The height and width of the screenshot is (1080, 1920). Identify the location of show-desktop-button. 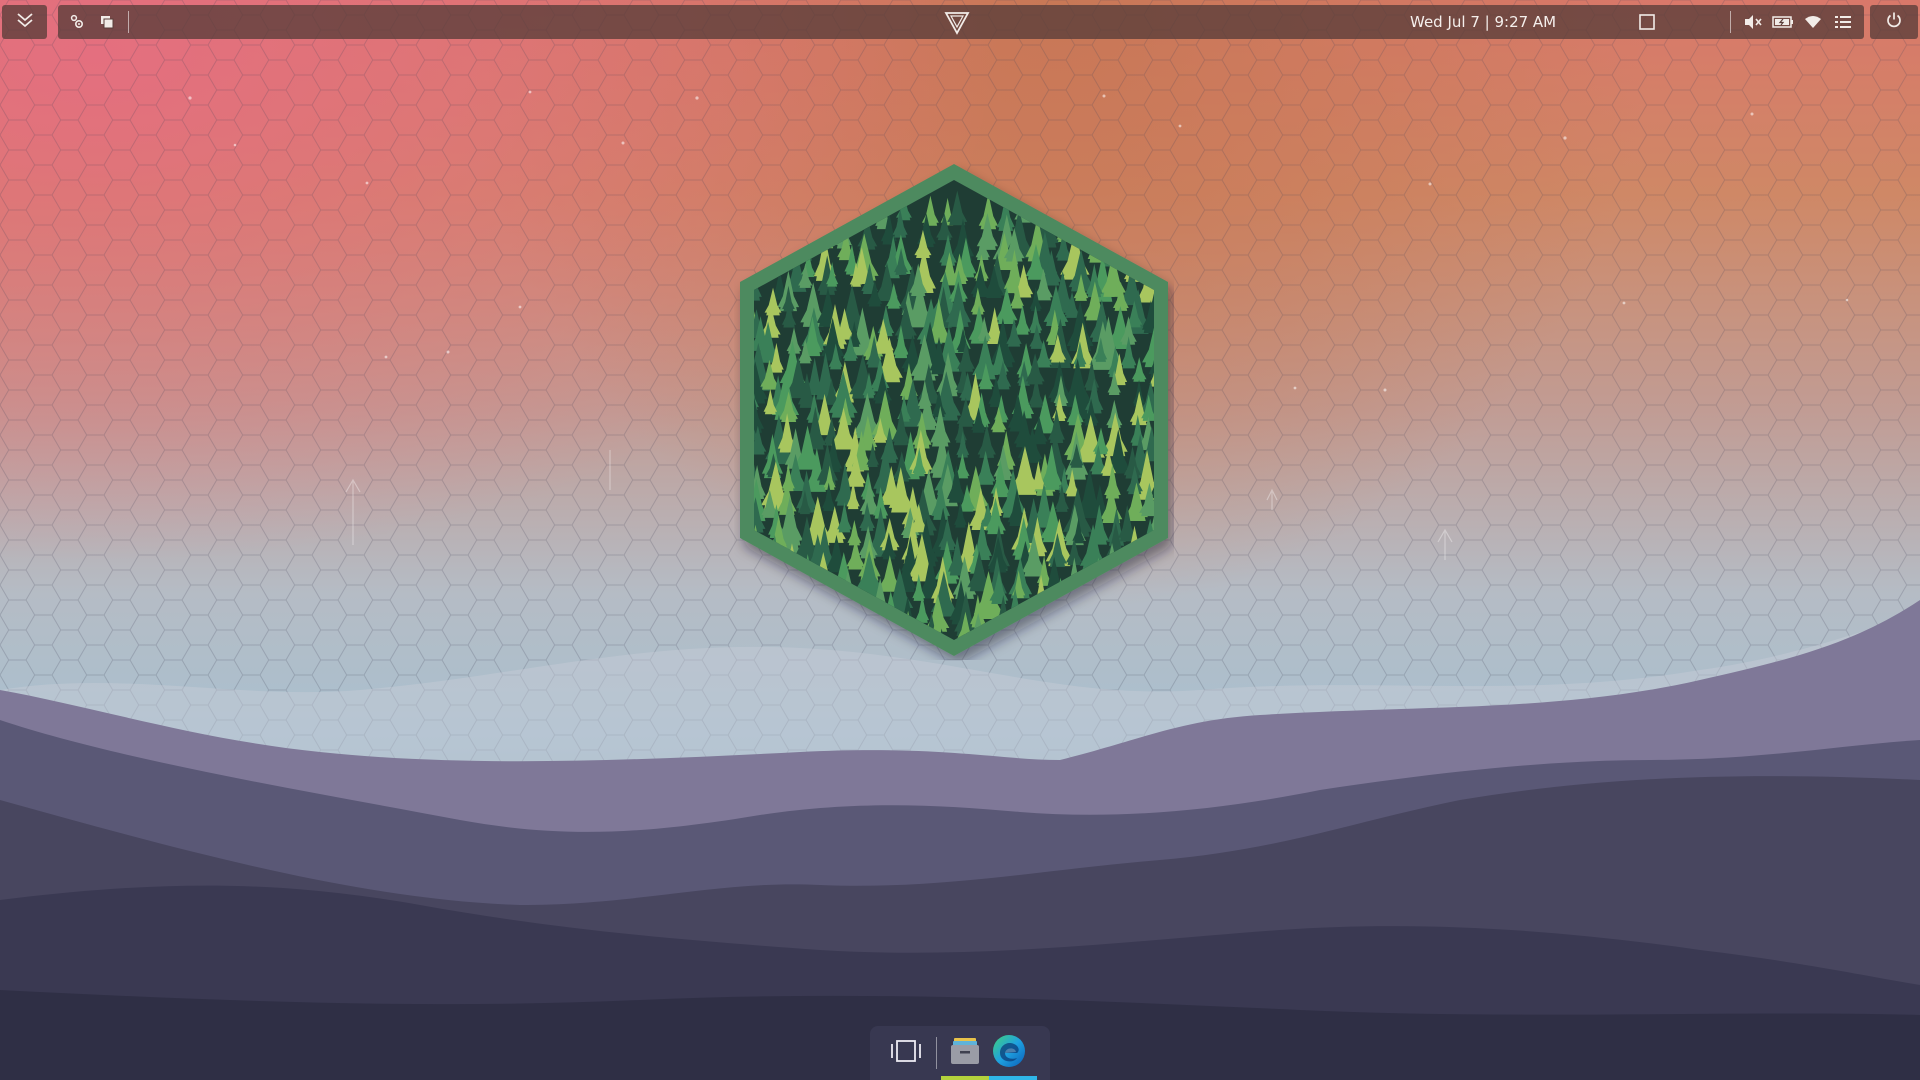
(1647, 22).